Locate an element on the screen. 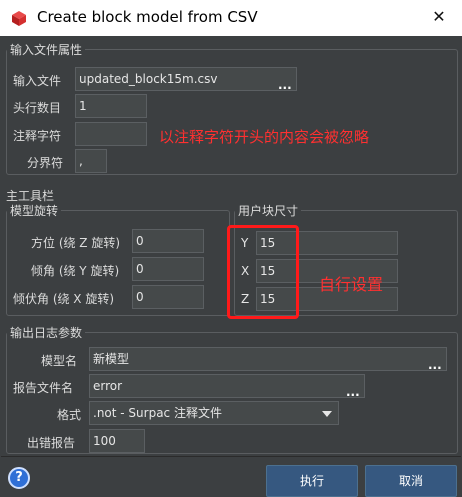 The width and height of the screenshot is (462, 497). plunge-field: 0 is located at coordinates (168, 297).